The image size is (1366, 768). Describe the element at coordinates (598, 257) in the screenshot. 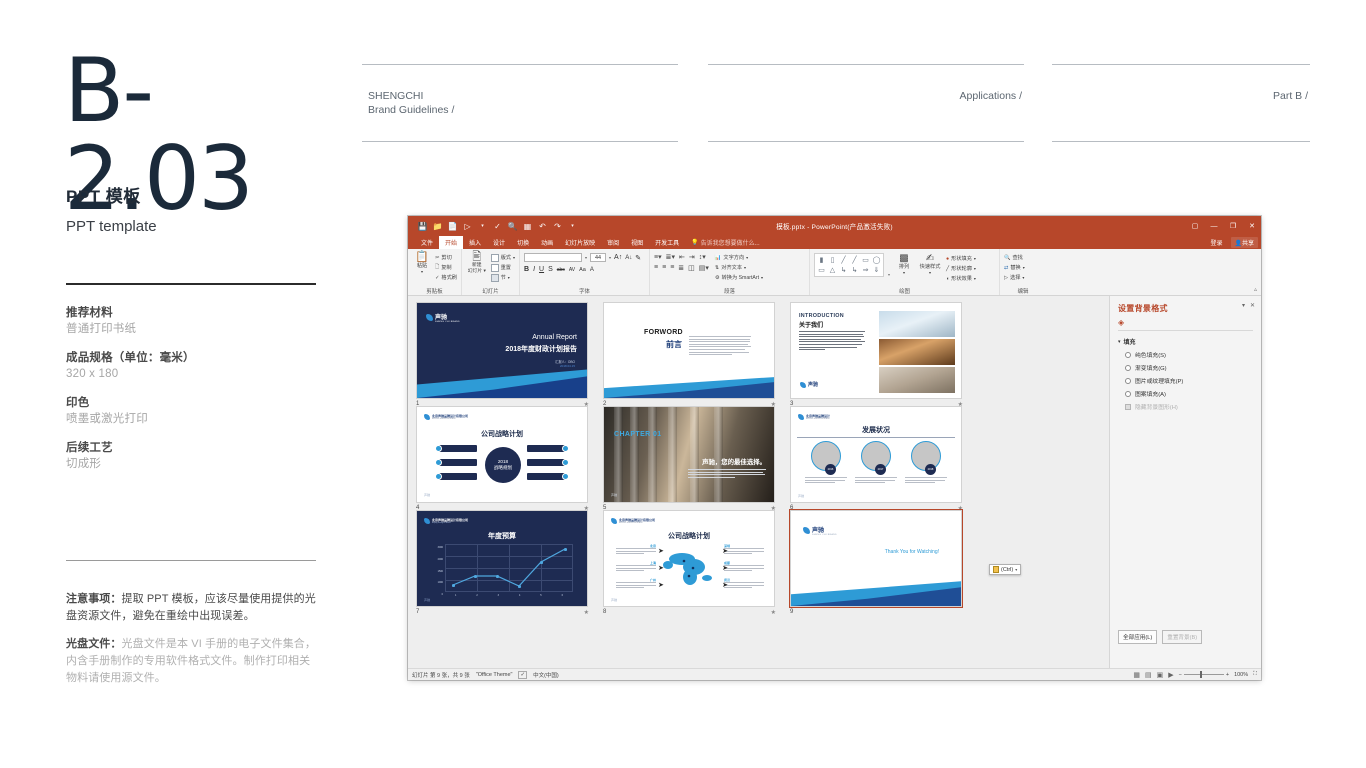

I see `font-size-input: 44` at that location.